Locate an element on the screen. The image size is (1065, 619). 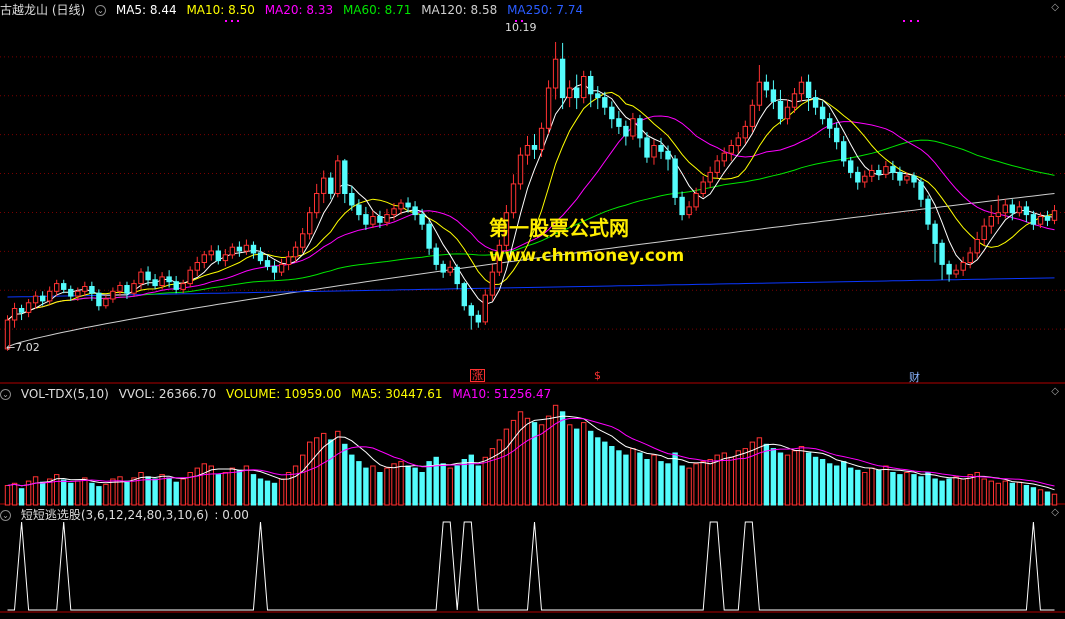
vol-indicator-name: VOL-TDX(5,10) is located at coordinates (65, 394).